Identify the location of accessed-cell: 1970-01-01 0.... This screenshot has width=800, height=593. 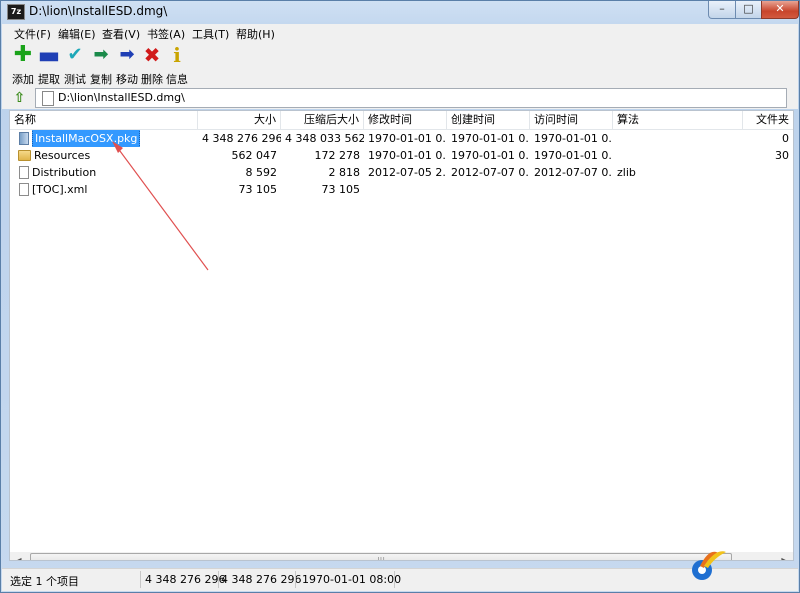
(573, 155).